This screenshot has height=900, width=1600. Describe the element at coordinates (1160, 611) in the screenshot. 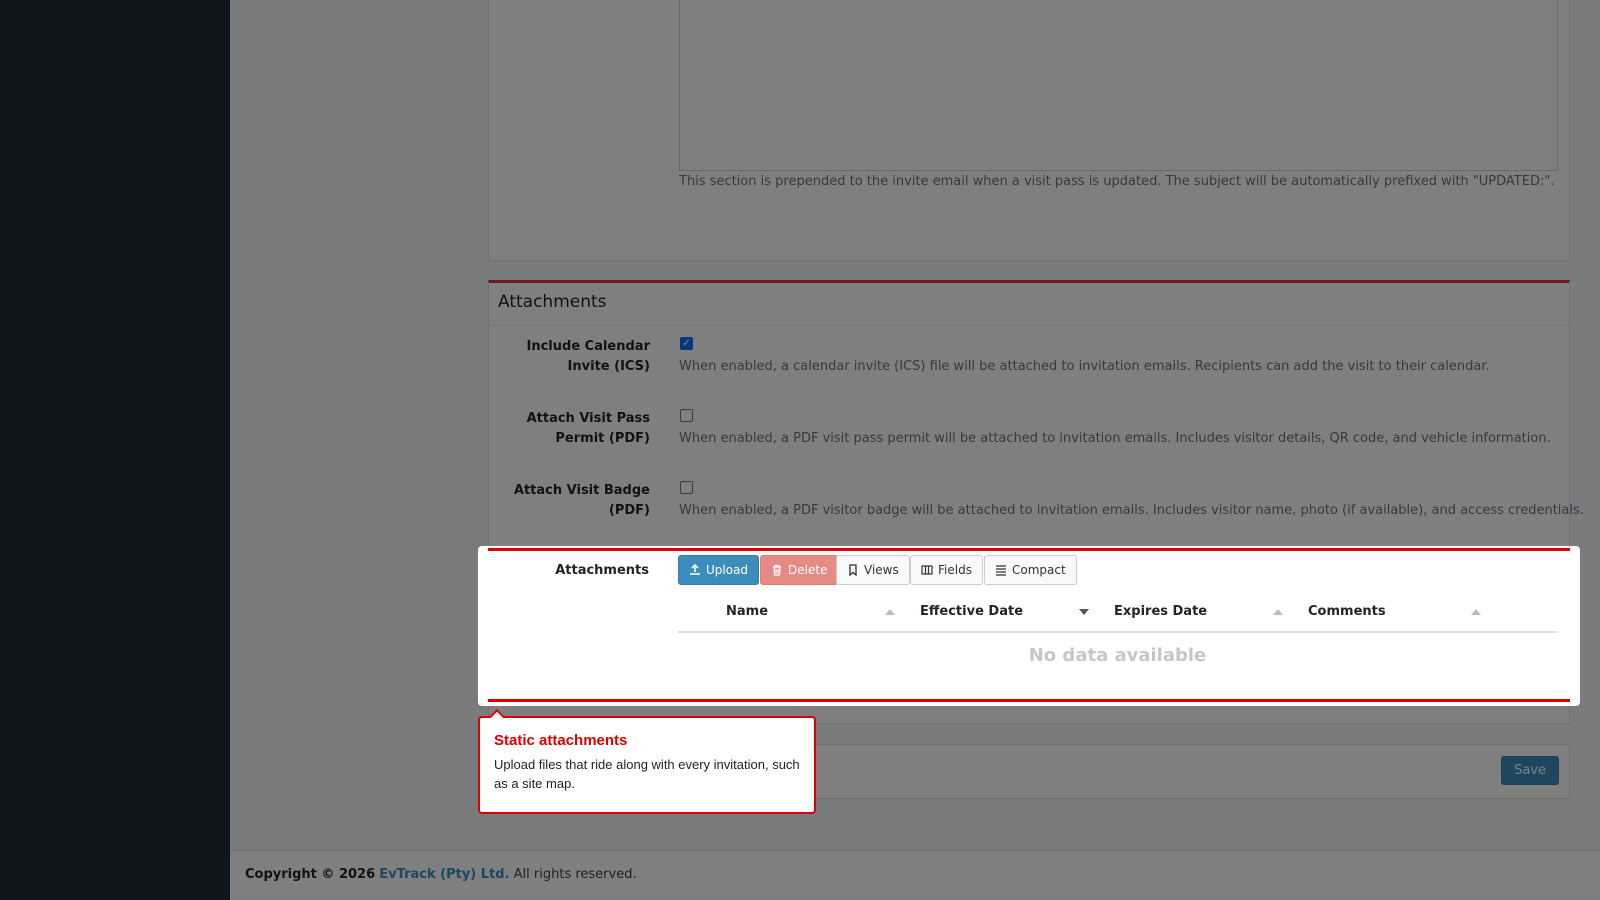

I see `column-header-expires-date: Expires Date` at that location.